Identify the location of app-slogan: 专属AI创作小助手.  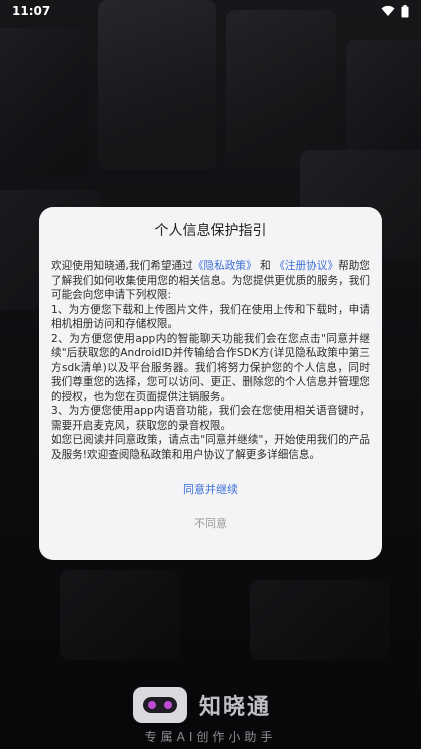
(210, 737).